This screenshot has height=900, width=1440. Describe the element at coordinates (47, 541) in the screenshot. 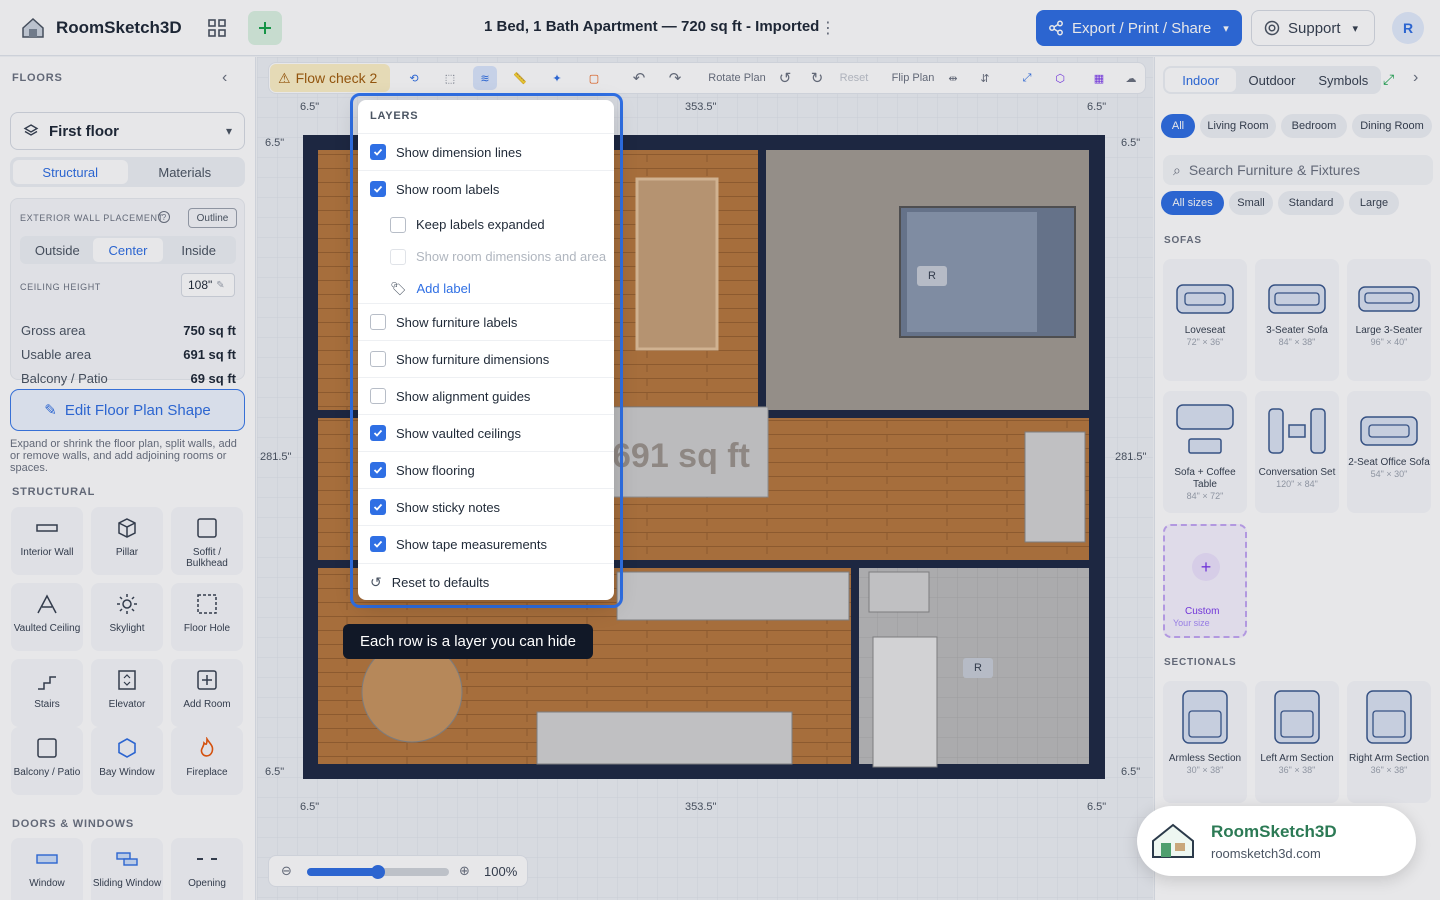

I see `tool-interior-wall: Interior Wall` at that location.